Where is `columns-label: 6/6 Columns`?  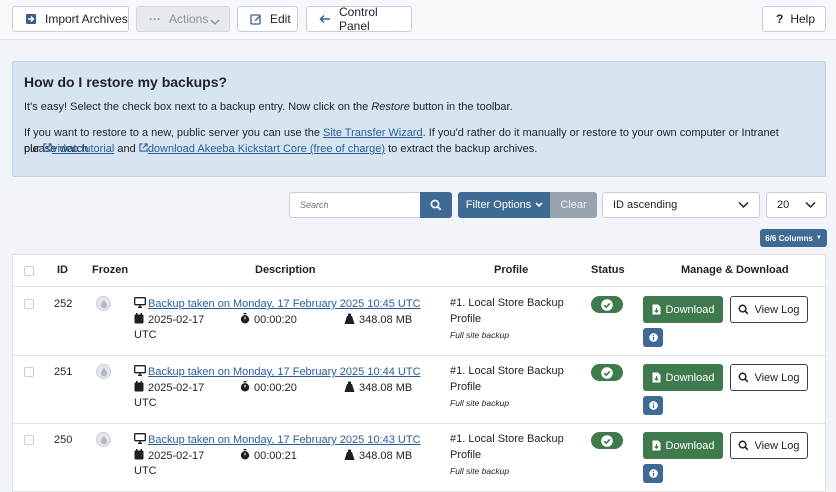
columns-label: 6/6 Columns is located at coordinates (789, 238).